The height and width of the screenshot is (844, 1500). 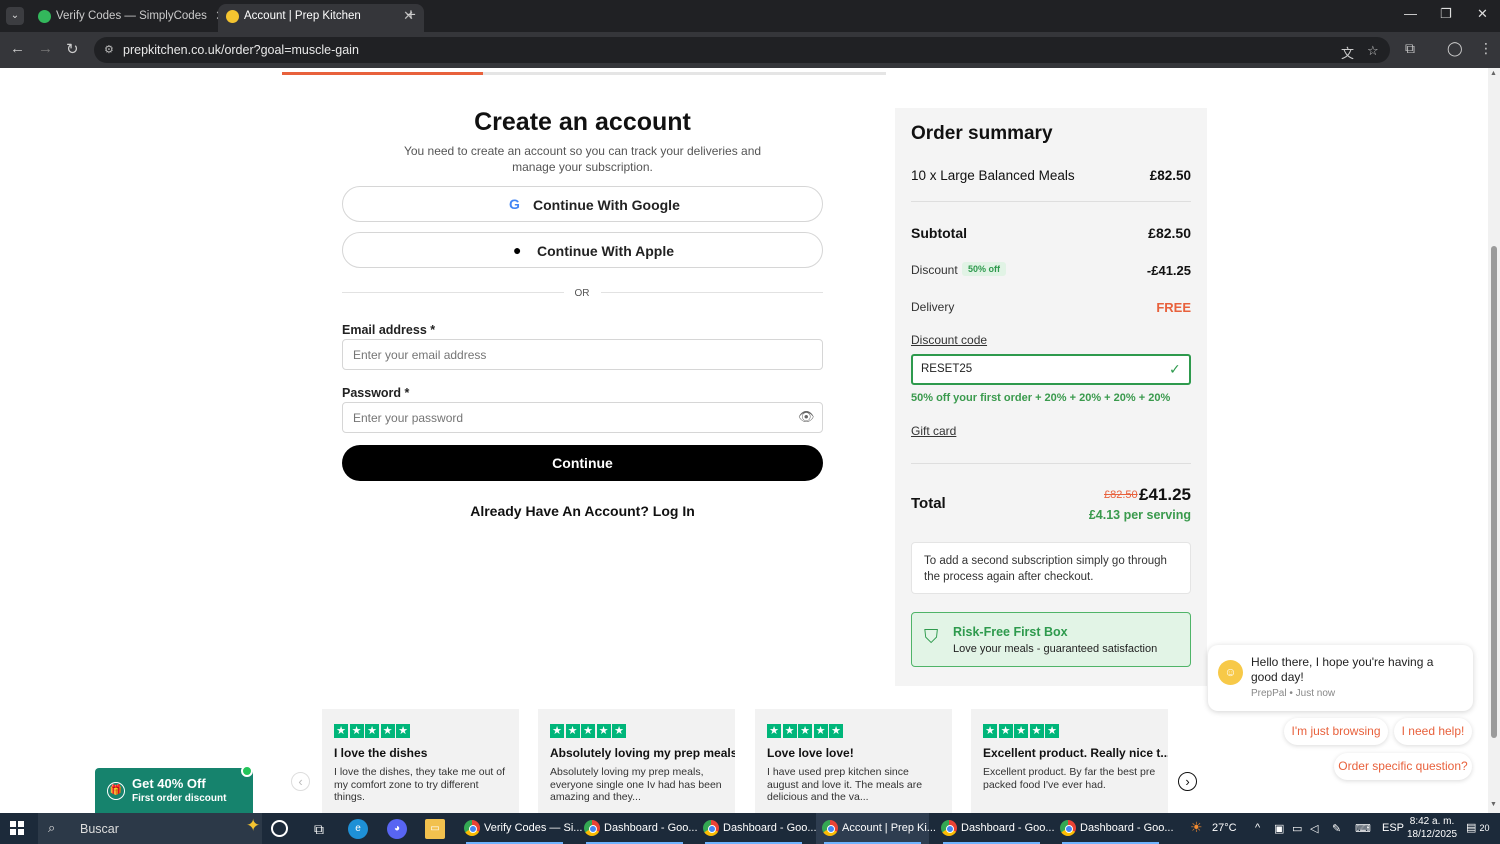 I want to click on show-password-eye-icon: 👁, so click(x=806, y=417).